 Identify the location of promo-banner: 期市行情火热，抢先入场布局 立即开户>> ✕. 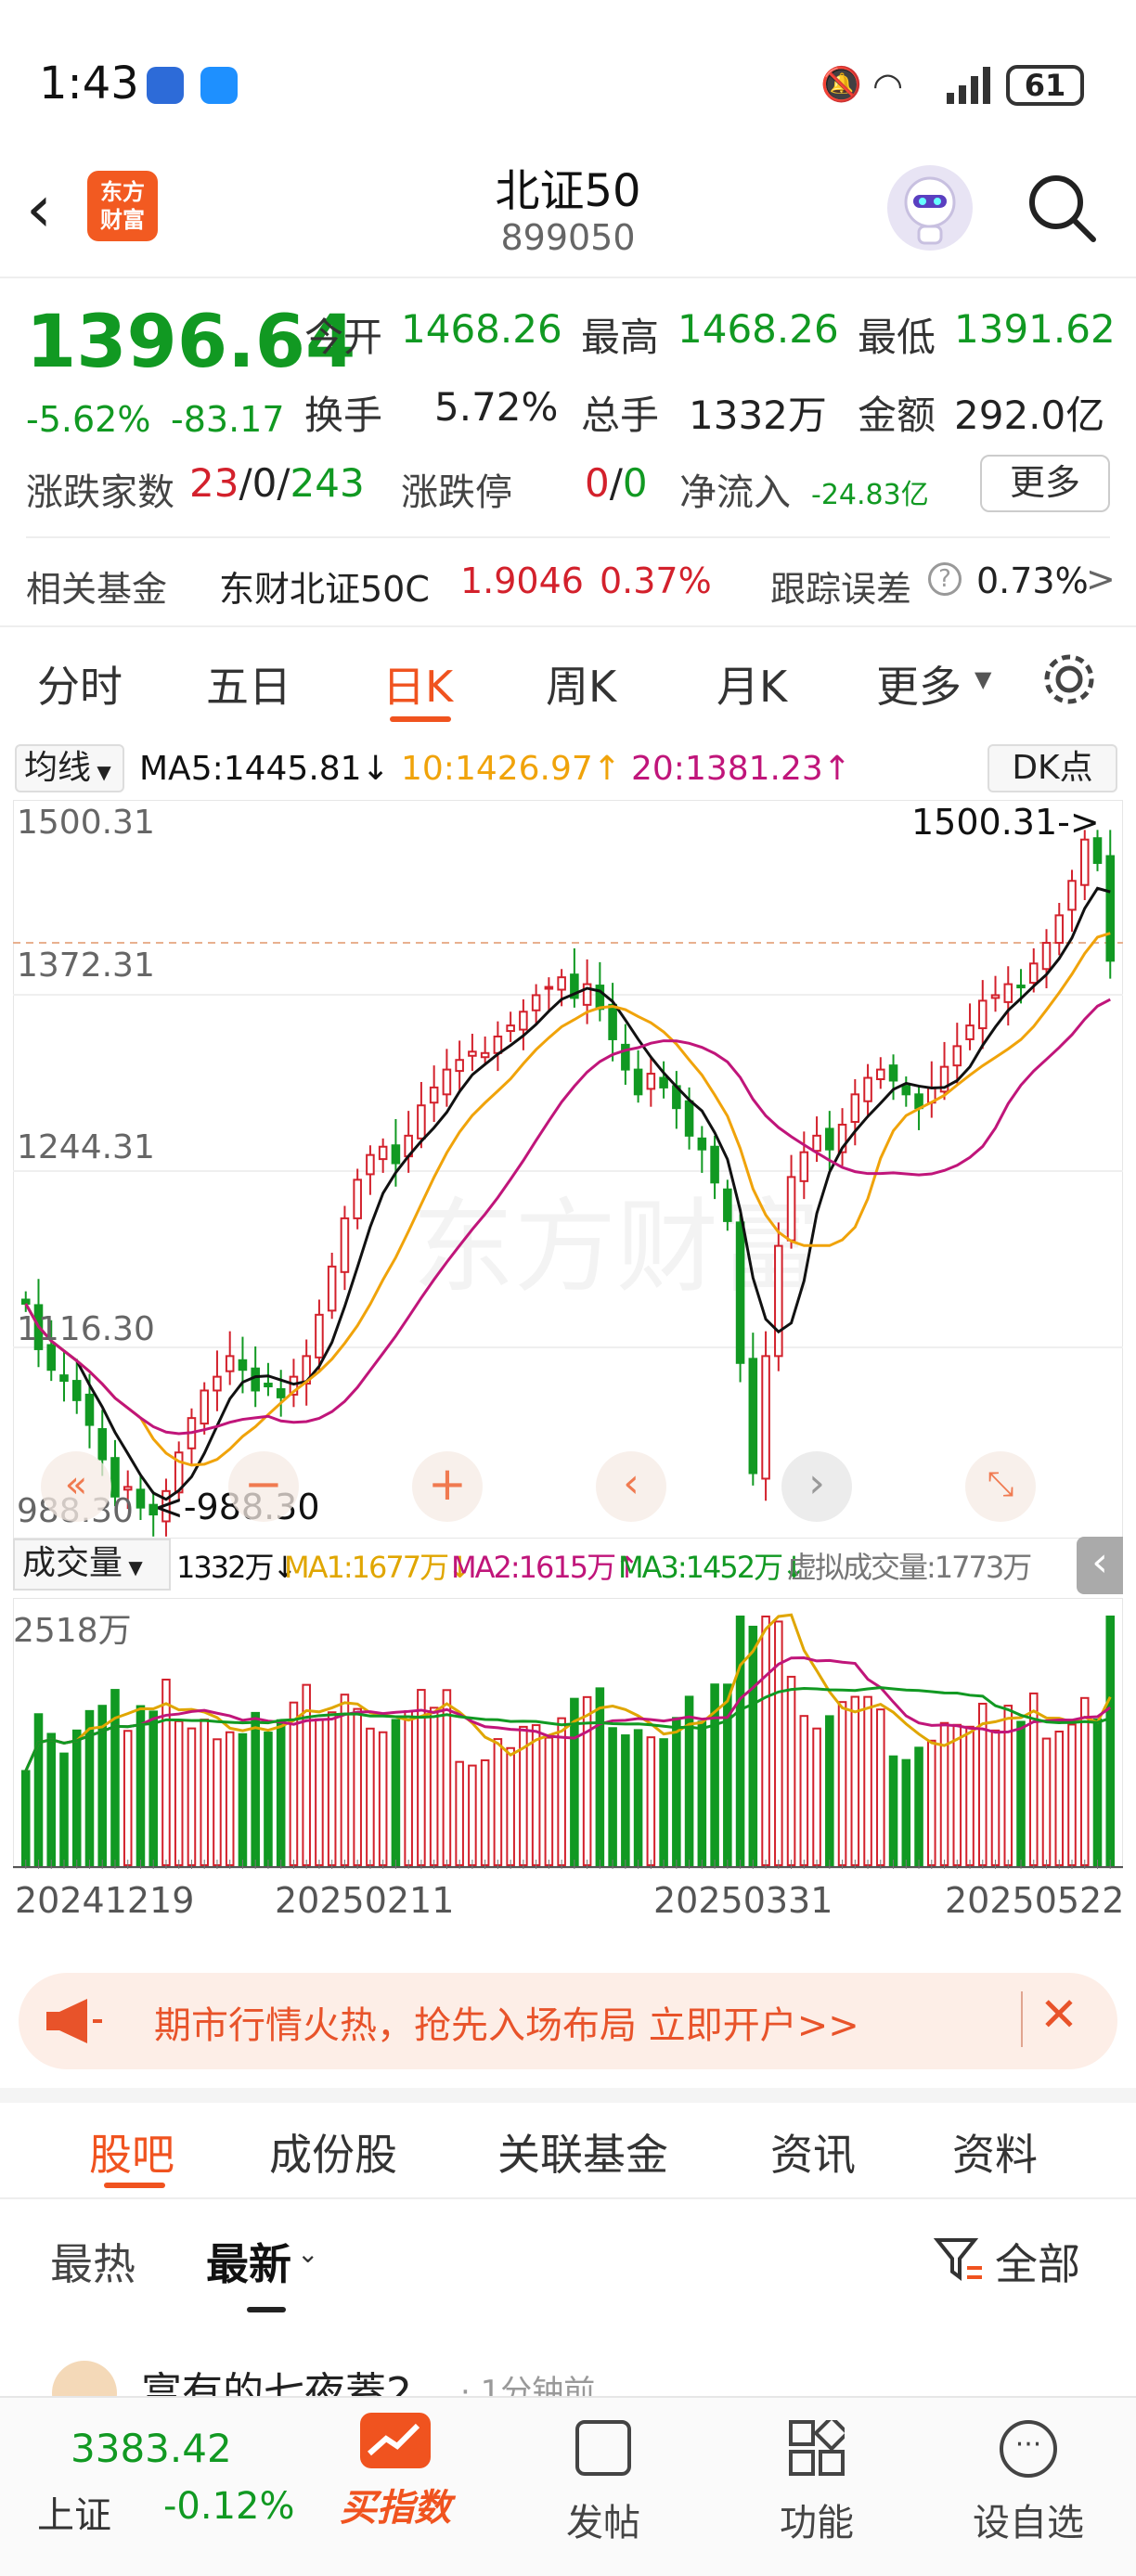
(568, 2021).